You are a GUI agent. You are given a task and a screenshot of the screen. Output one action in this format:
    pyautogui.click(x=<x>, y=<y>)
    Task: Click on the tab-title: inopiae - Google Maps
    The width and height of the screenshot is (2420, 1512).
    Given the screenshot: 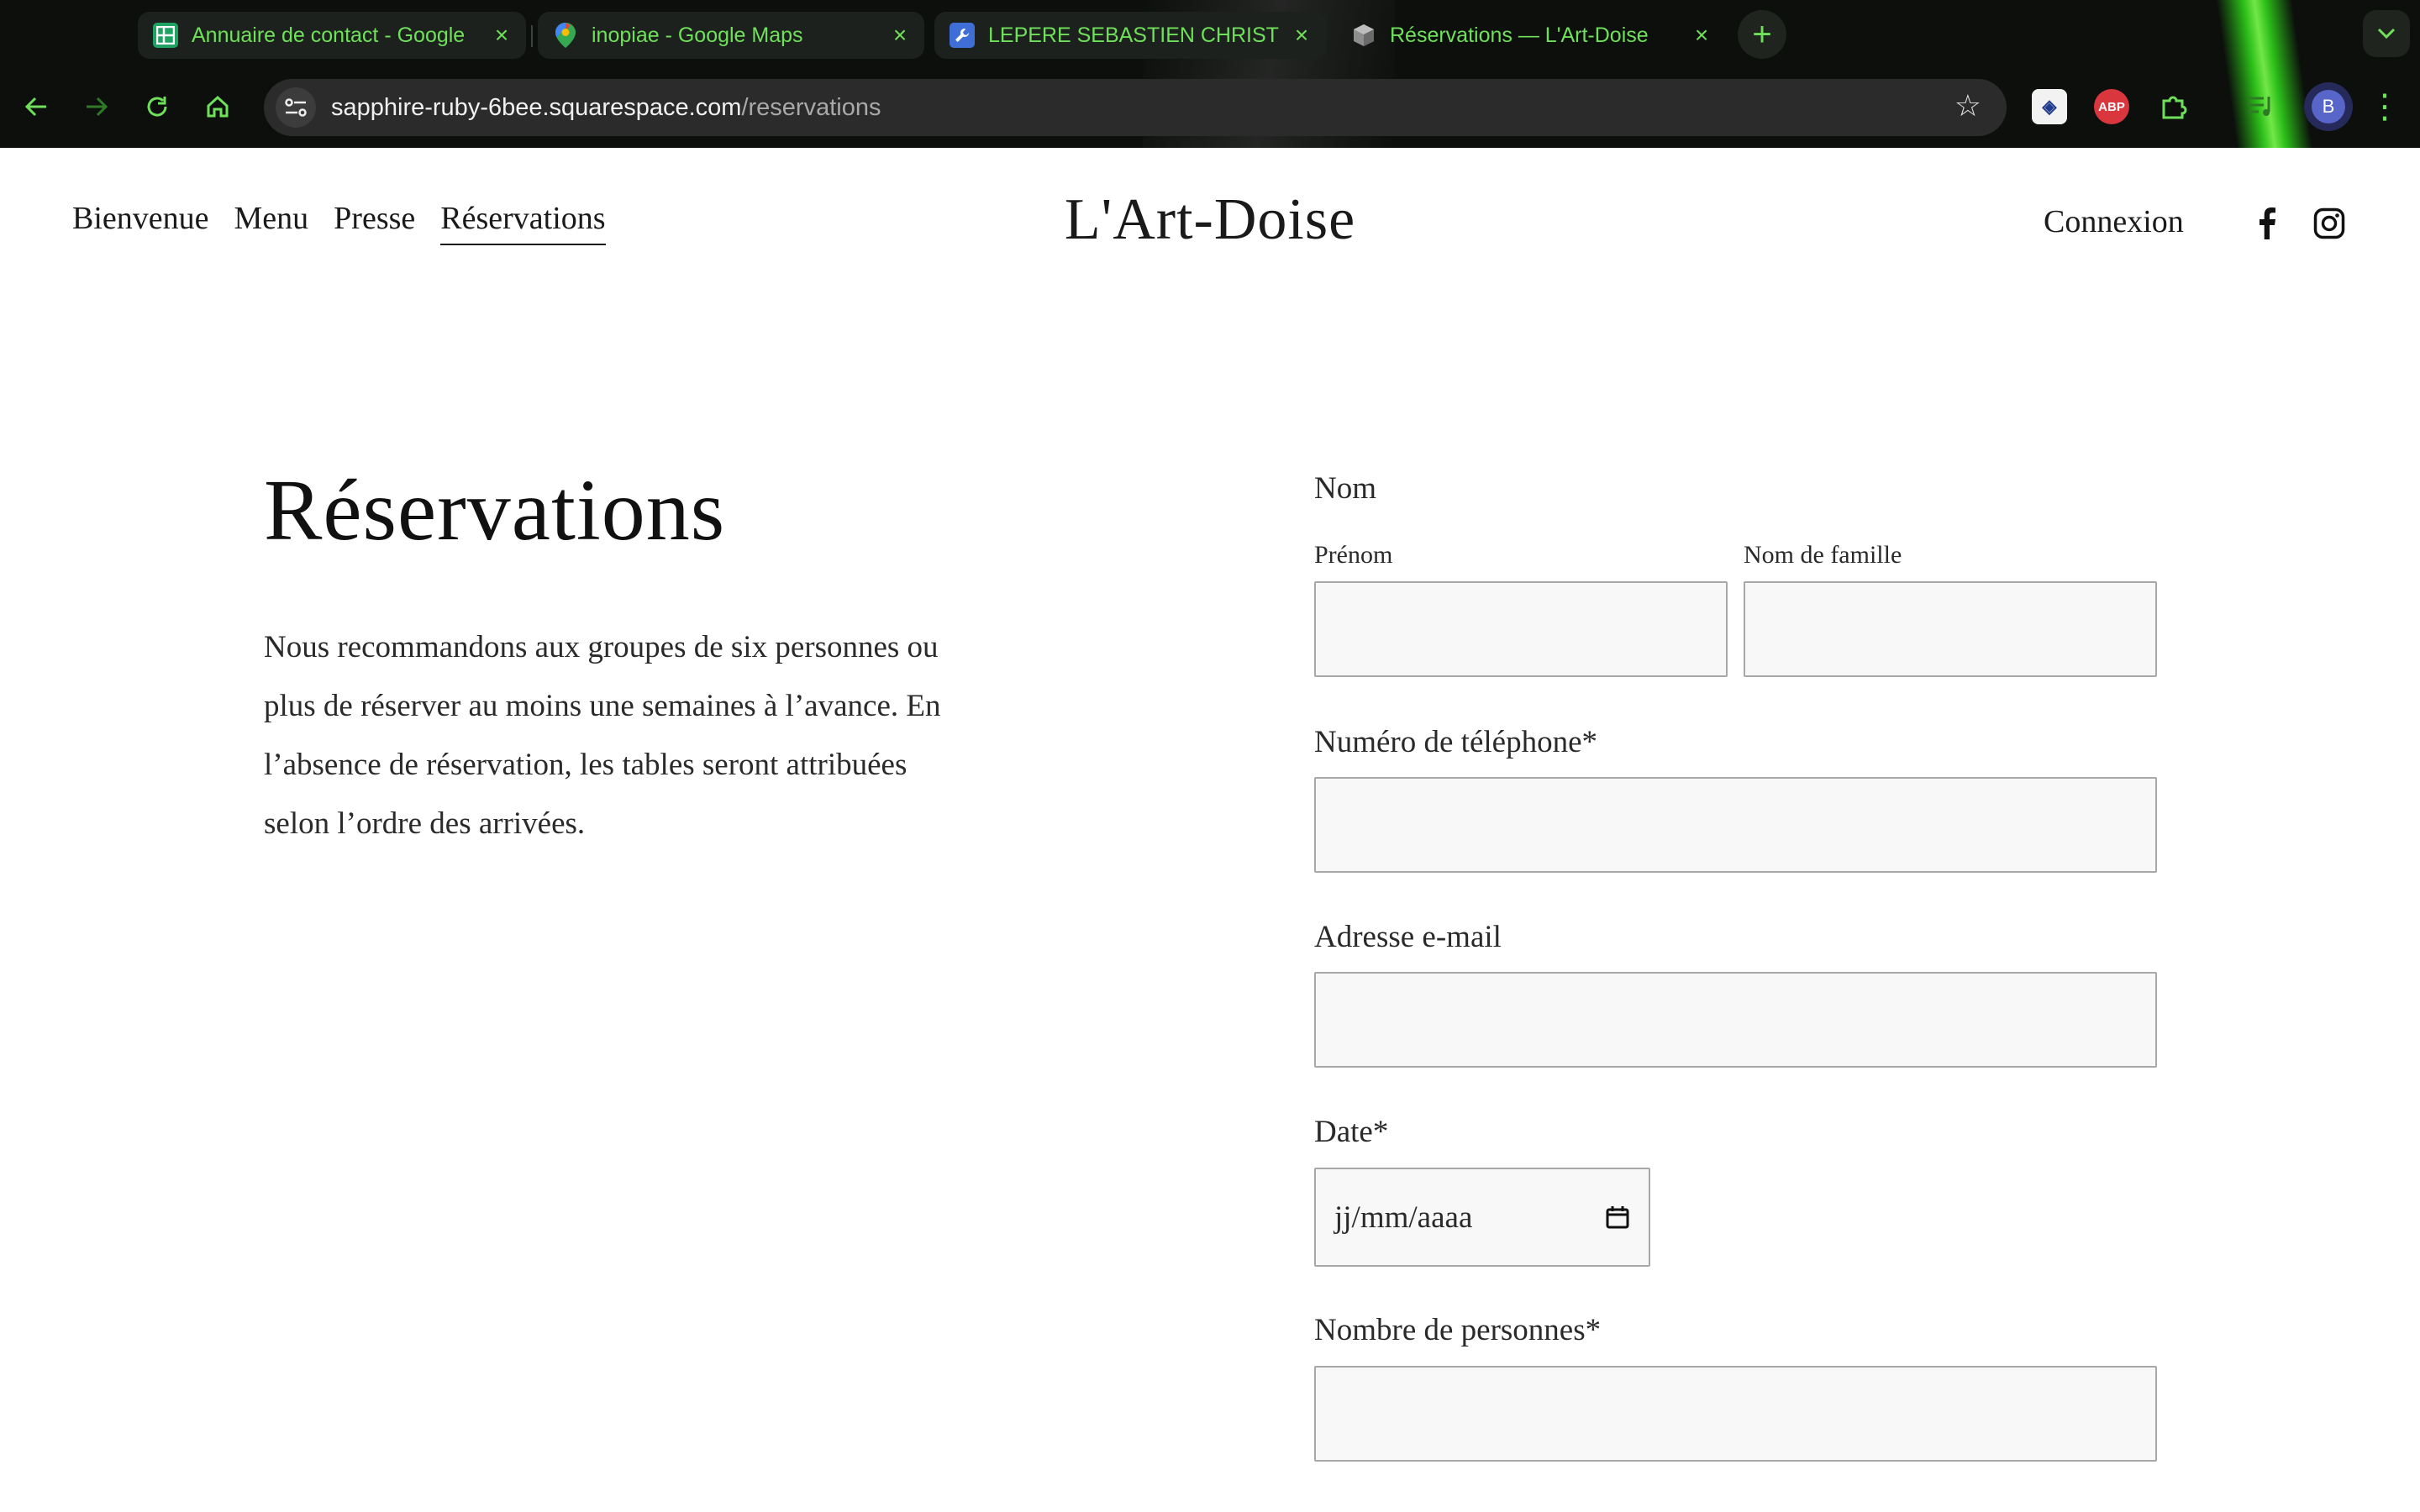 What is the action you would take?
    pyautogui.click(x=697, y=35)
    